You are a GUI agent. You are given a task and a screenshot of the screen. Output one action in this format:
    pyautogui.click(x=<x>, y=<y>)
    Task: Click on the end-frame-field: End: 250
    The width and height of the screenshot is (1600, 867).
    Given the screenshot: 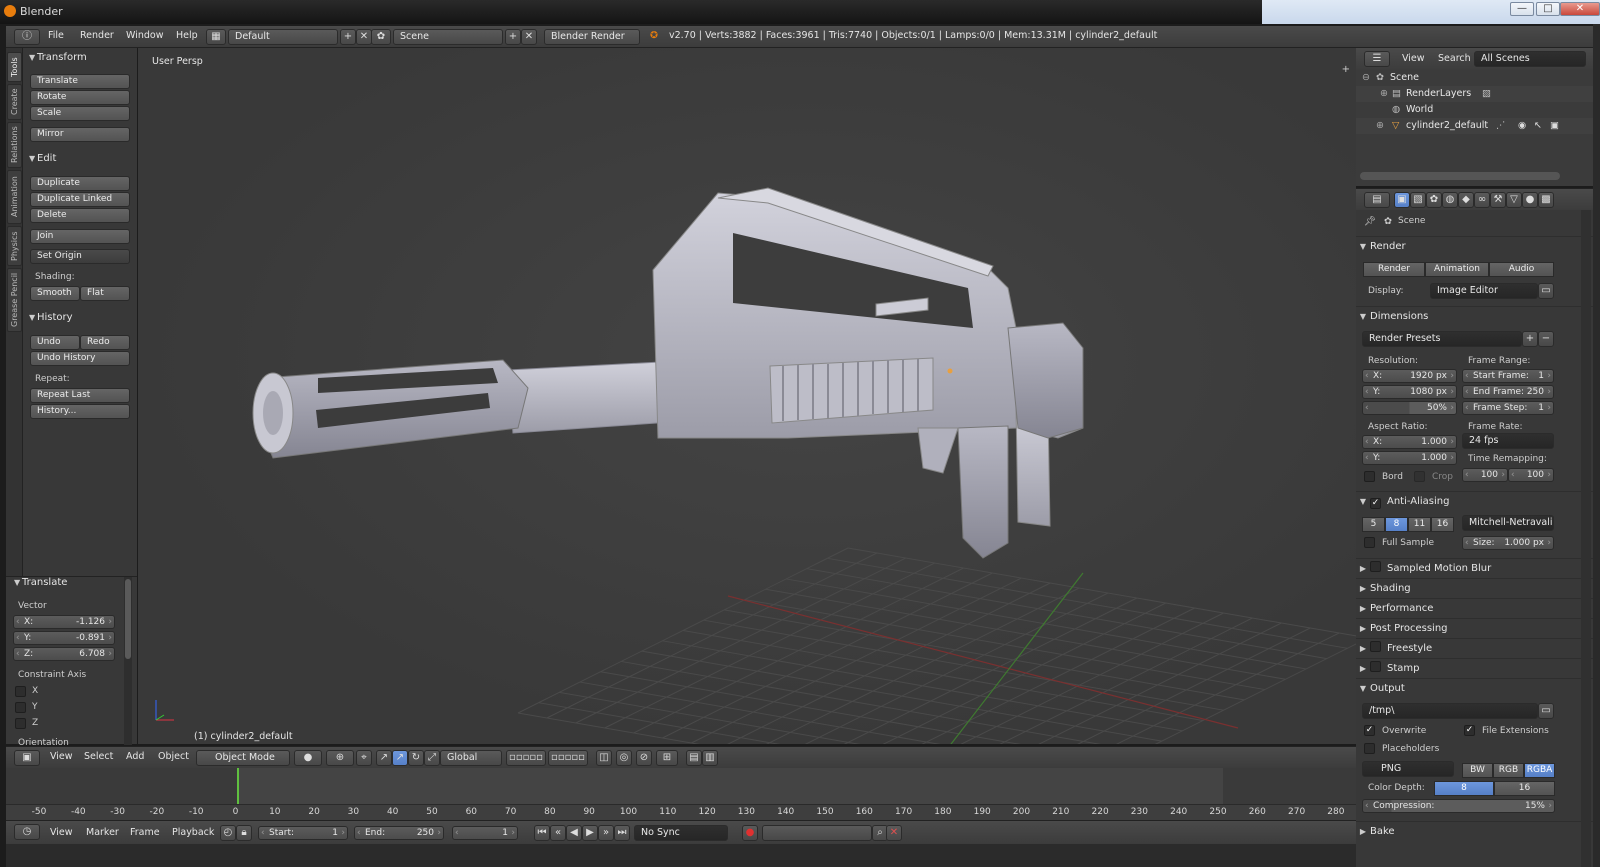 What is the action you would take?
    pyautogui.click(x=399, y=833)
    